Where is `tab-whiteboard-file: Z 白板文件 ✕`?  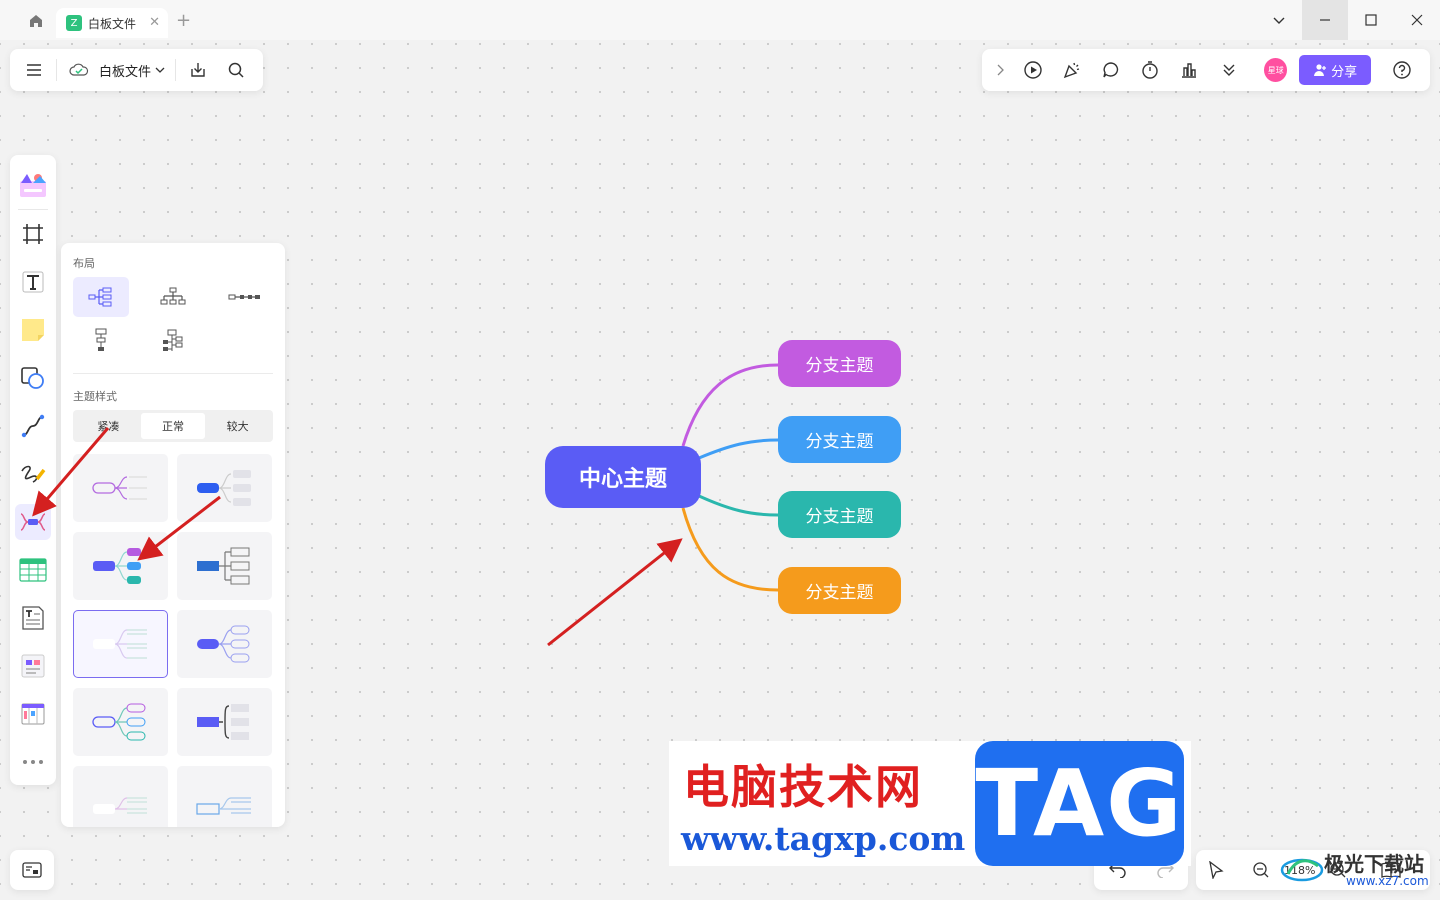
tab-whiteboard-file: Z 白板文件 ✕ is located at coordinates (112, 23).